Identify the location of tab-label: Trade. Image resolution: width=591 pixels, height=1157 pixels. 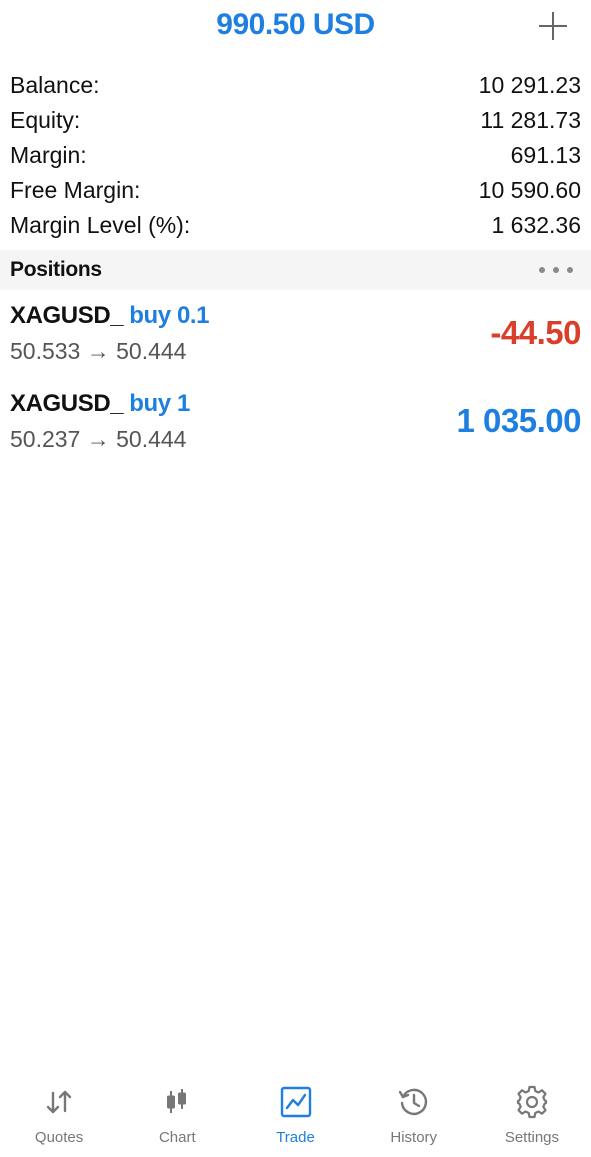
(295, 1137).